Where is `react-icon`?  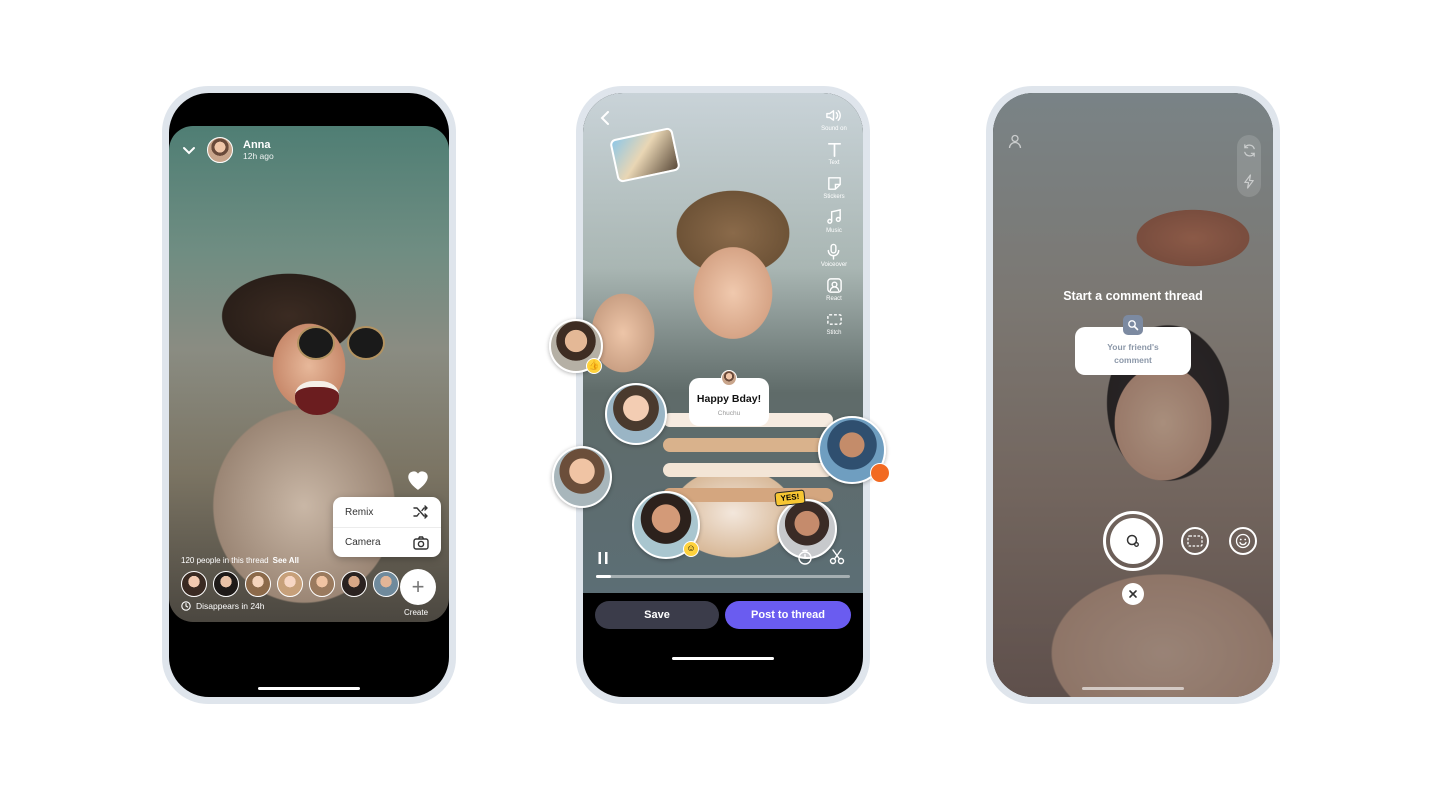 react-icon is located at coordinates (834, 285).